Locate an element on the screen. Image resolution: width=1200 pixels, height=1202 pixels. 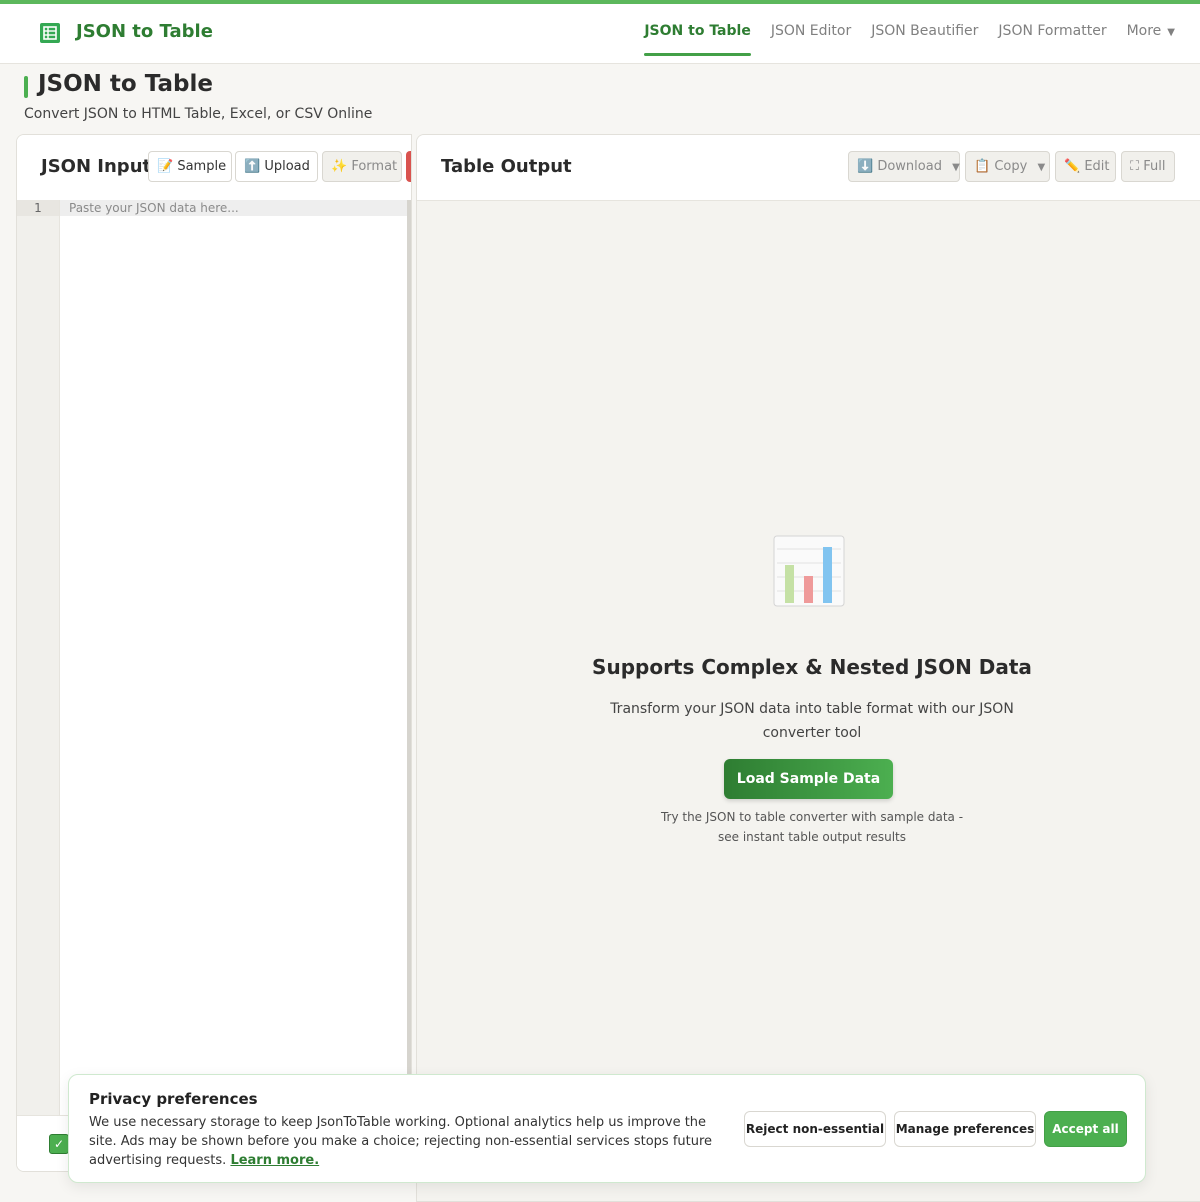
copy-button-label: Copy is located at coordinates (1011, 166).